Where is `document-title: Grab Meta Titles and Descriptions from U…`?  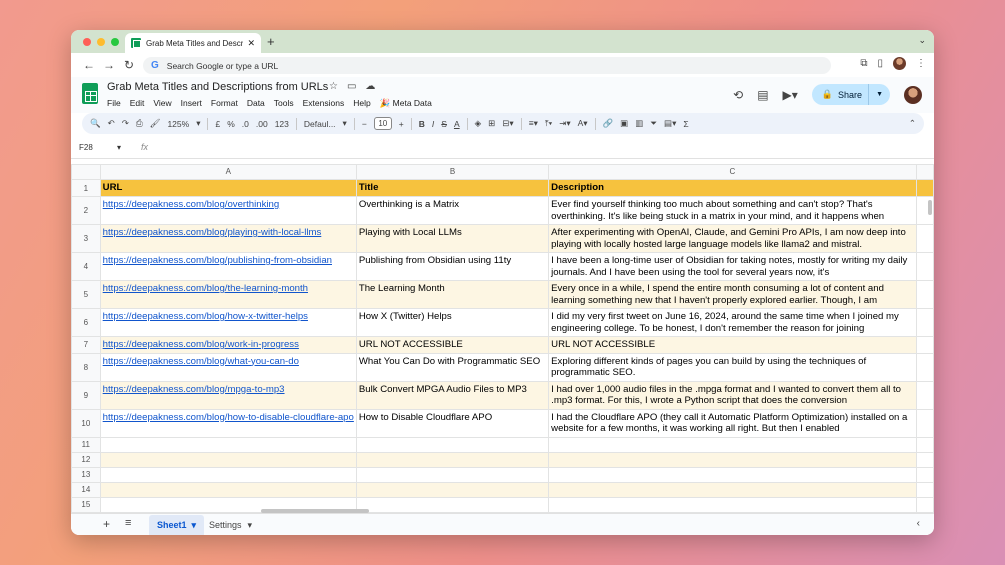 document-title: Grab Meta Titles and Descriptions from U… is located at coordinates (217, 87).